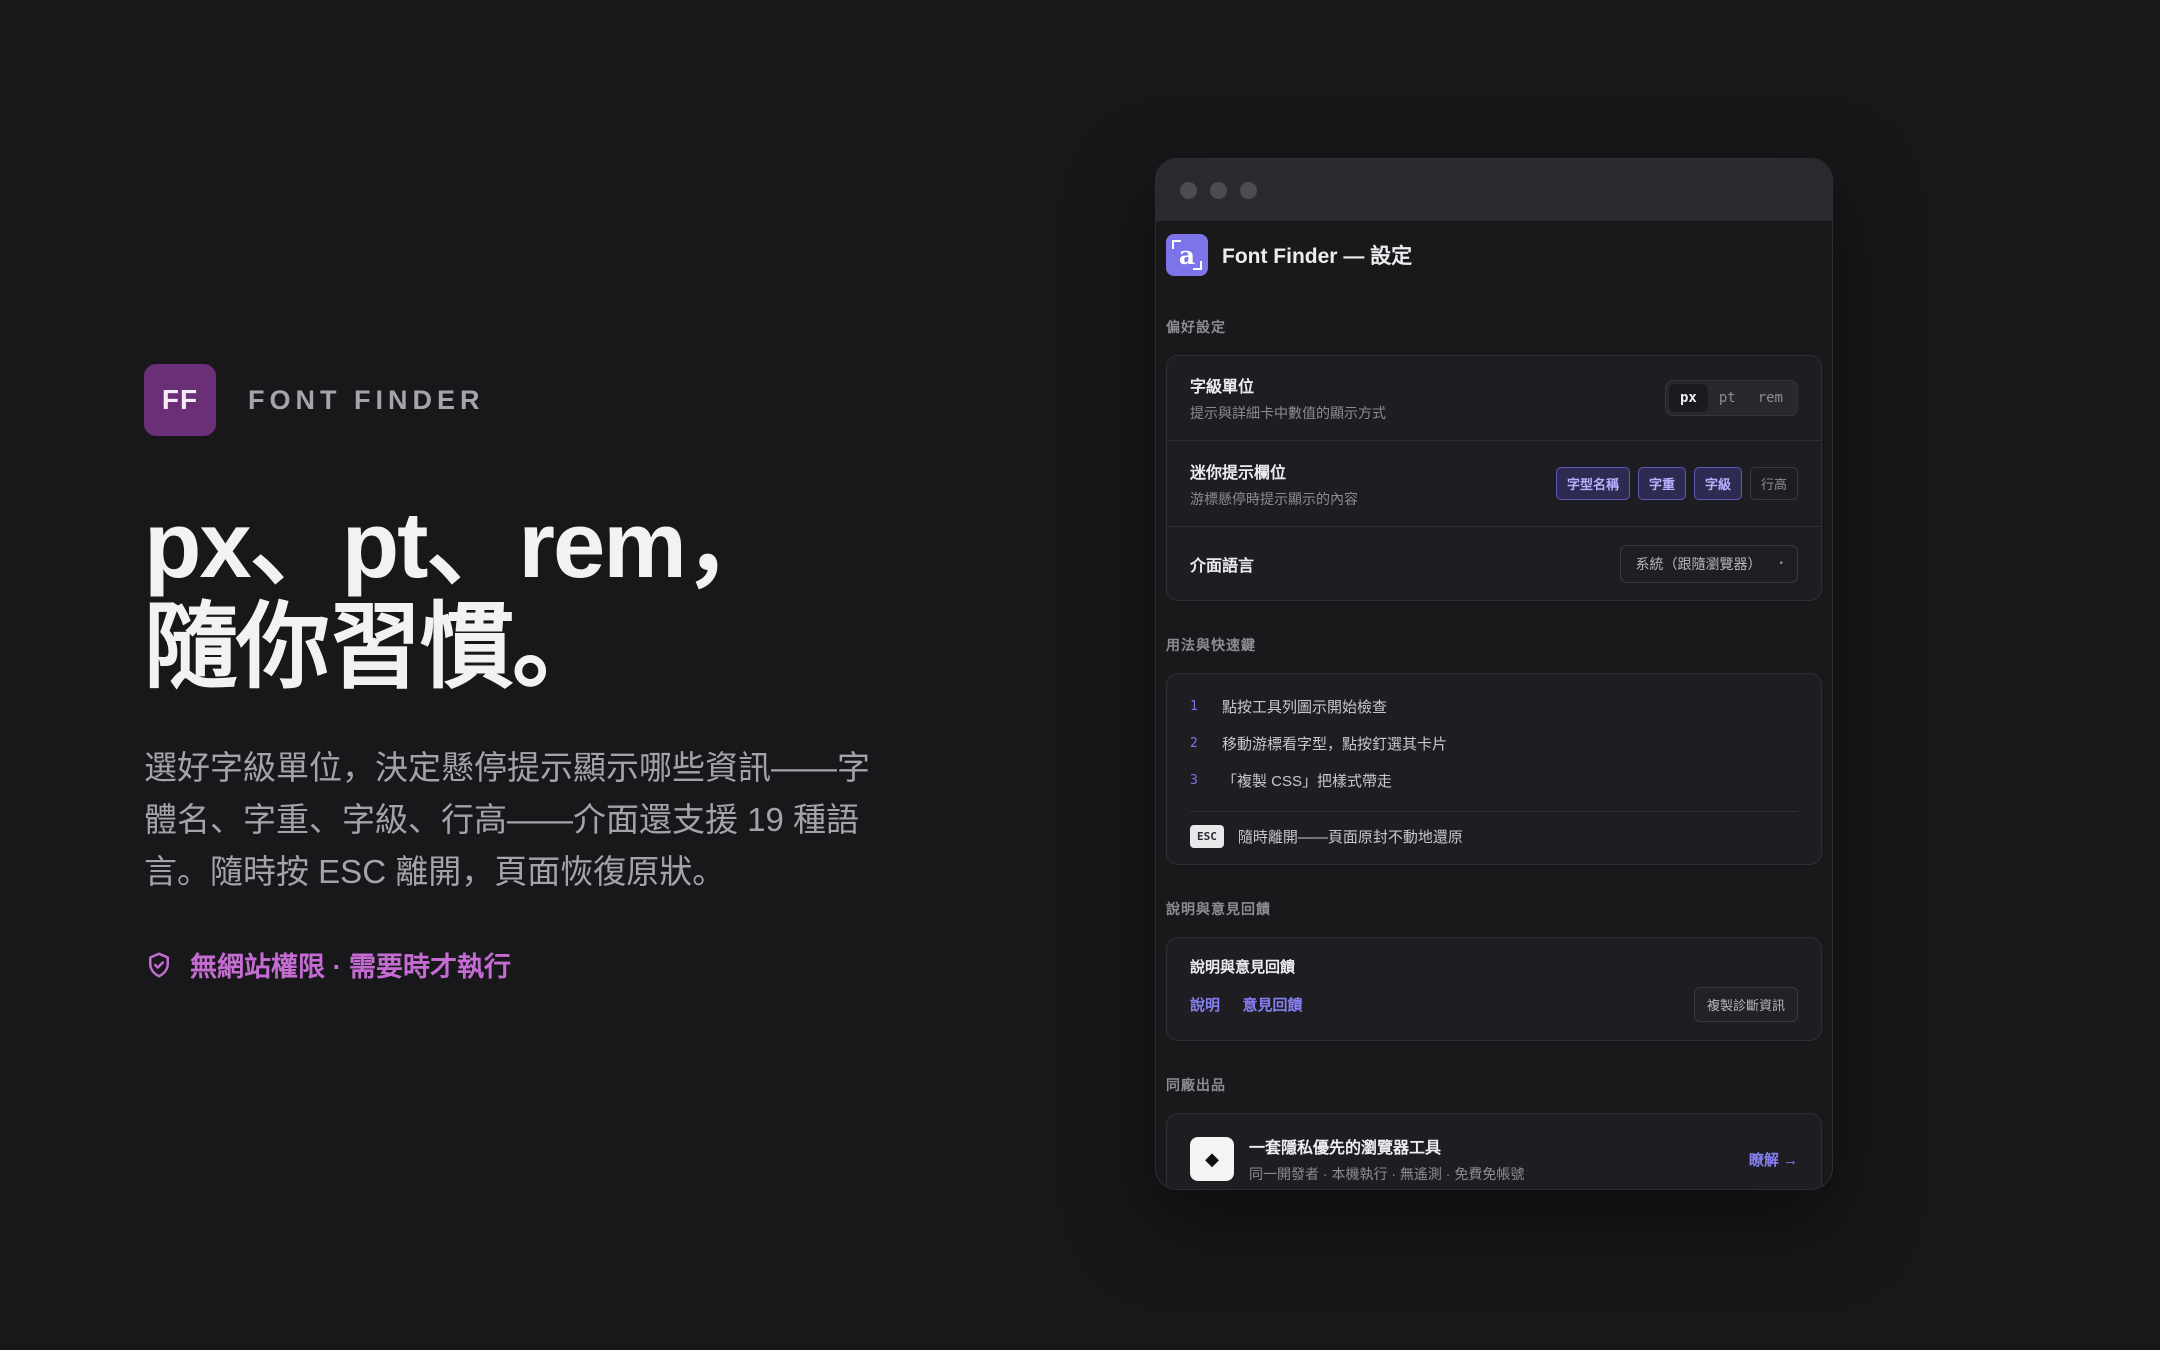 The width and height of the screenshot is (2160, 1350). I want to click on usage-step: 2 移動游標看字型，點按釘選其卡片, so click(1494, 743).